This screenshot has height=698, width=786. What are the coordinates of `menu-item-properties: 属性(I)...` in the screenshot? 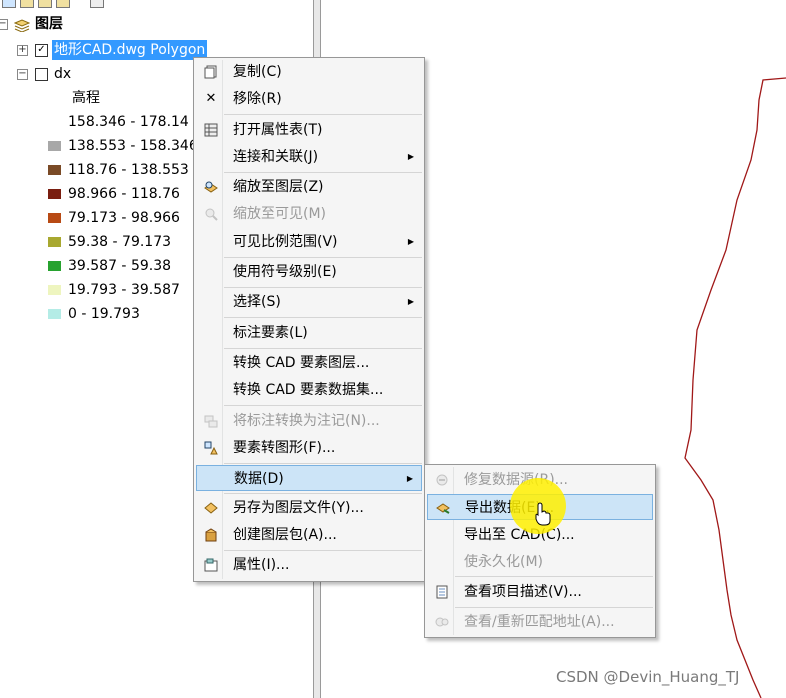 It's located at (309, 565).